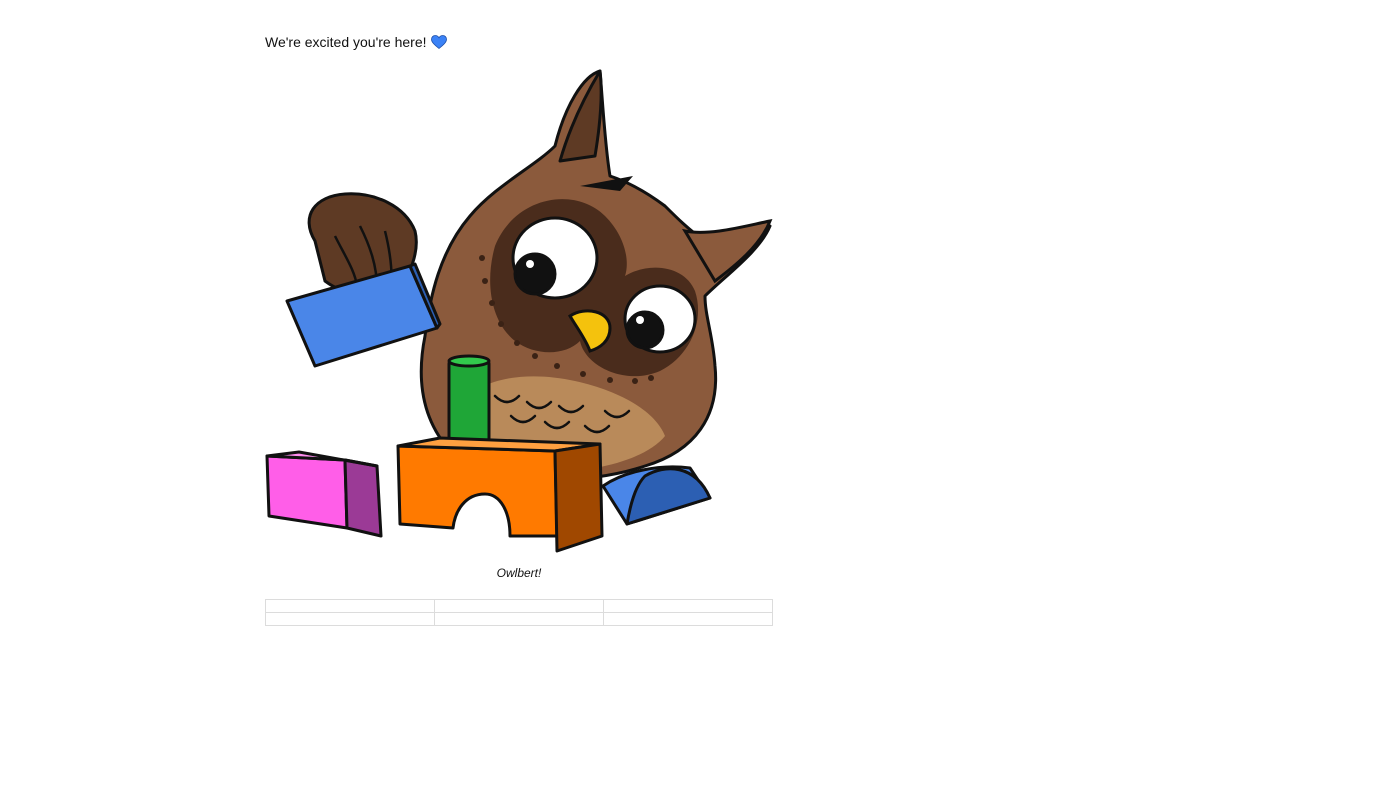  Describe the element at coordinates (469, 402) in the screenshot. I see `block-green` at that location.